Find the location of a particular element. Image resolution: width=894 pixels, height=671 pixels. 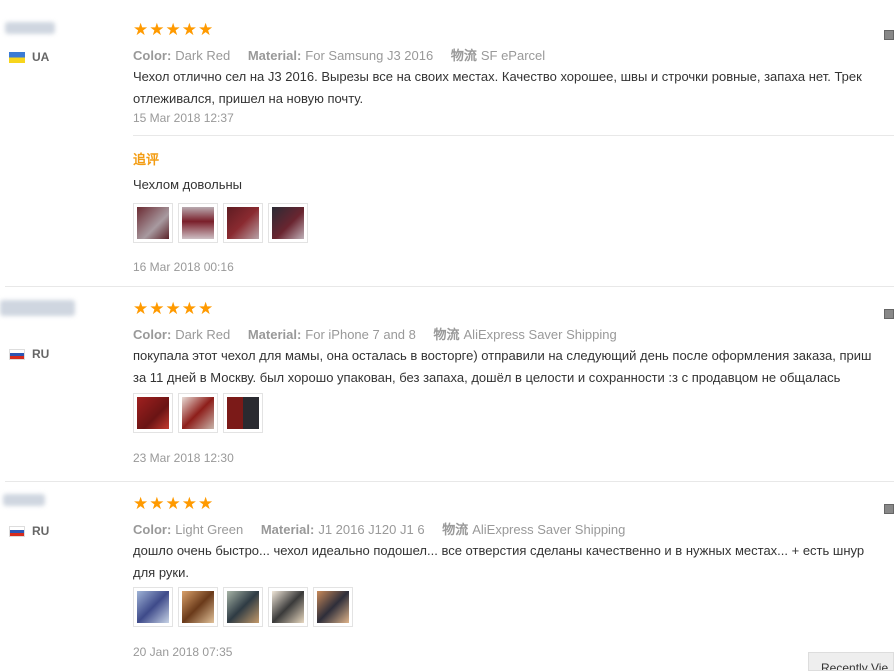

followup-divider is located at coordinates (513, 135).